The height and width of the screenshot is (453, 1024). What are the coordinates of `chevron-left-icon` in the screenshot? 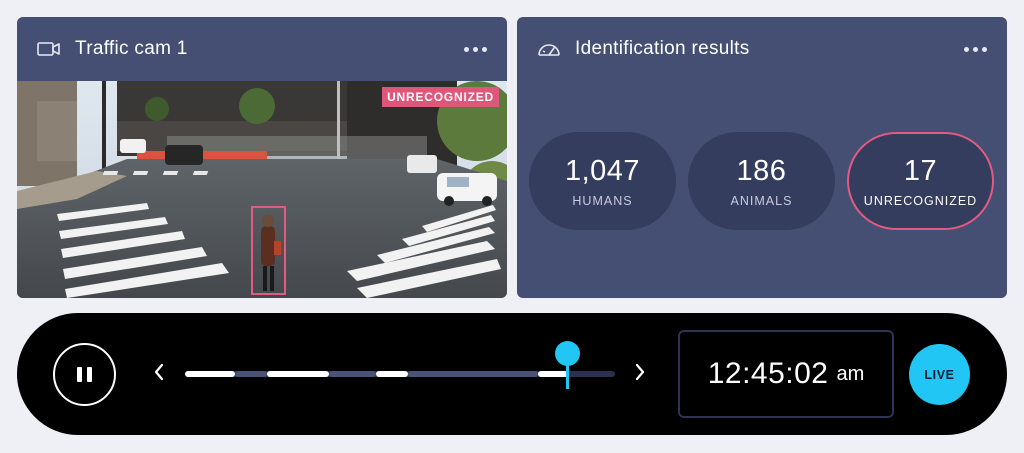 It's located at (159, 374).